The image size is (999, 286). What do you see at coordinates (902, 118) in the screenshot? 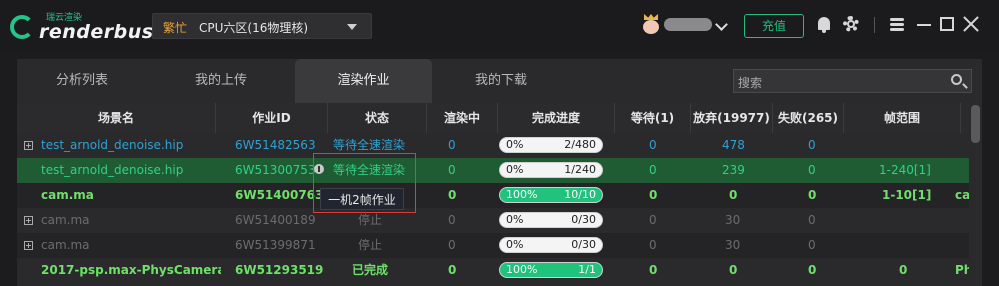
I see `column-header-frame-range: 帧范围` at bounding box center [902, 118].